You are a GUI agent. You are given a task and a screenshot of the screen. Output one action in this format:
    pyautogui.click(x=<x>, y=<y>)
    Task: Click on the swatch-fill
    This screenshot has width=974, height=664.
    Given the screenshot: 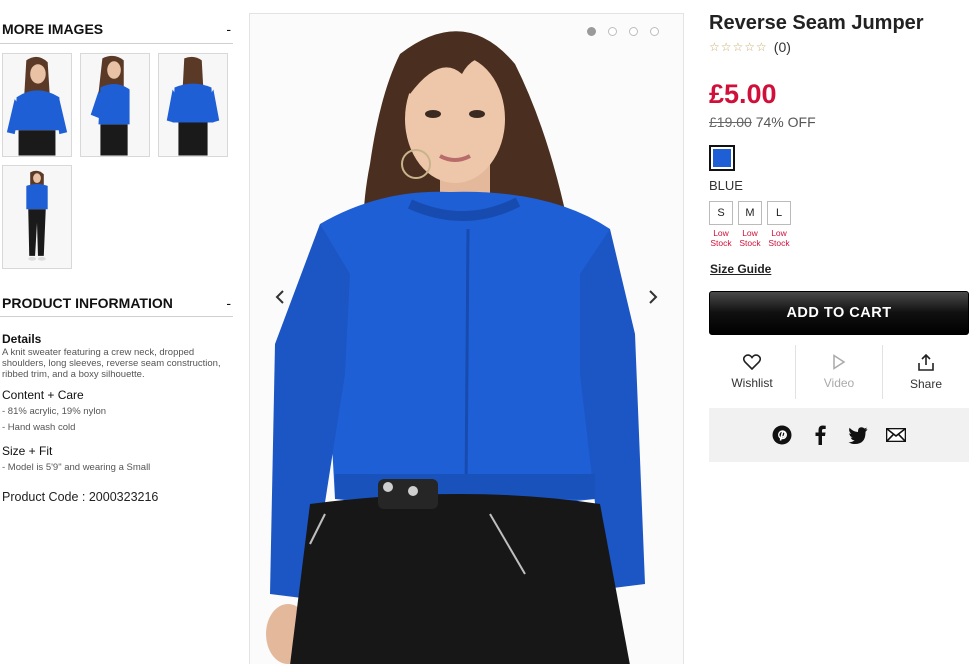 What is the action you would take?
    pyautogui.click(x=722, y=158)
    